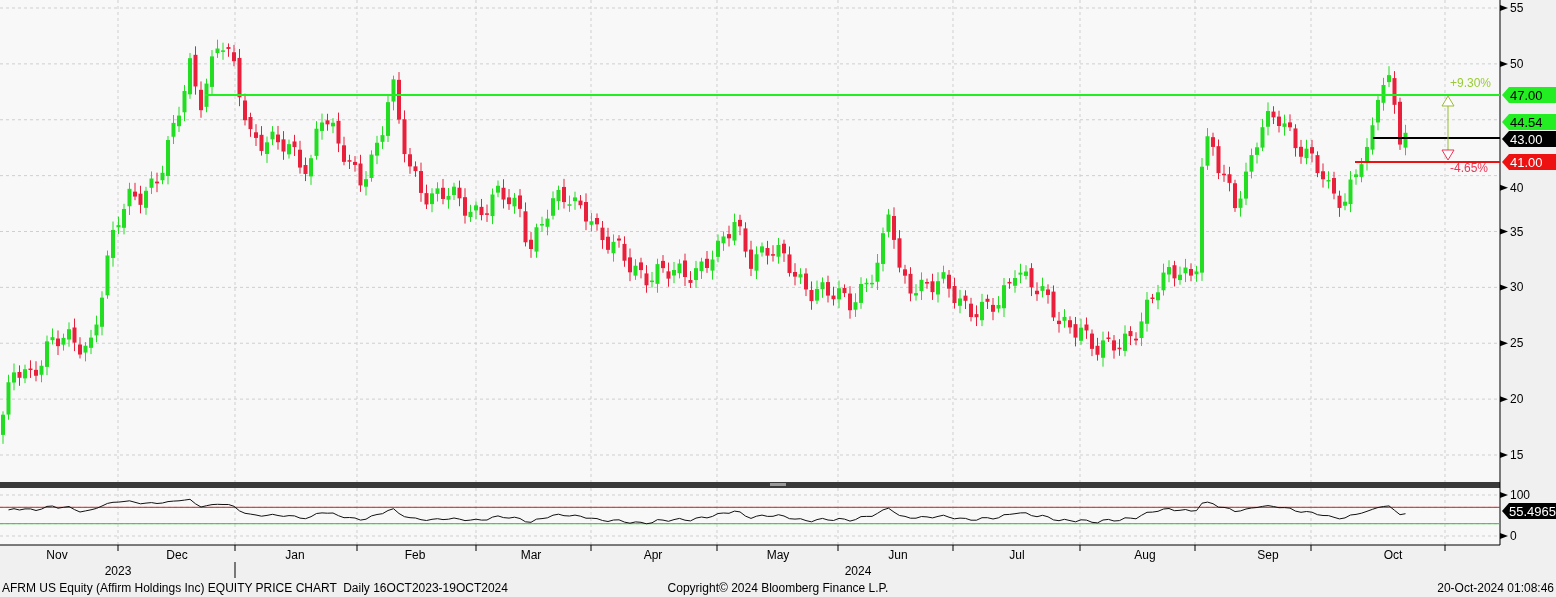  What do you see at coordinates (778, 555) in the screenshot?
I see `month-label: May` at bounding box center [778, 555].